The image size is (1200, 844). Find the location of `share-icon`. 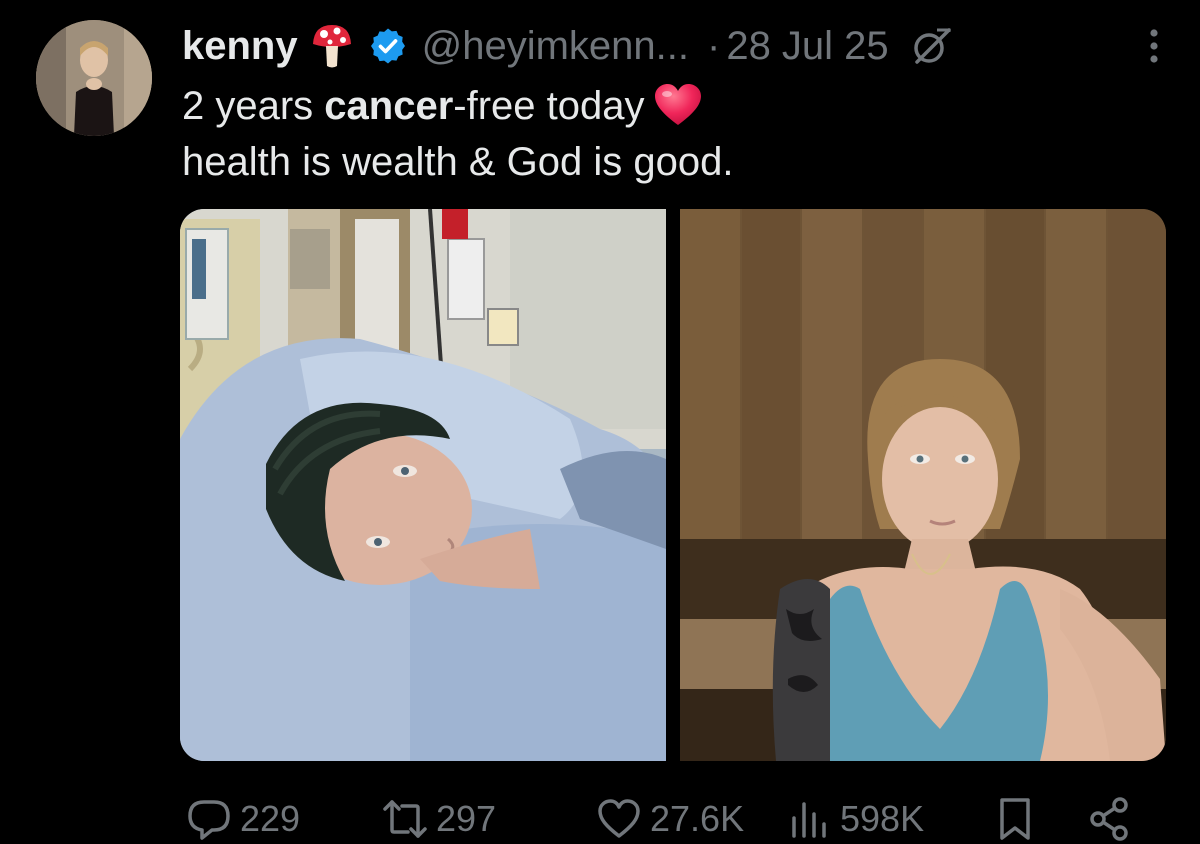

share-icon is located at coordinates (1109, 819).